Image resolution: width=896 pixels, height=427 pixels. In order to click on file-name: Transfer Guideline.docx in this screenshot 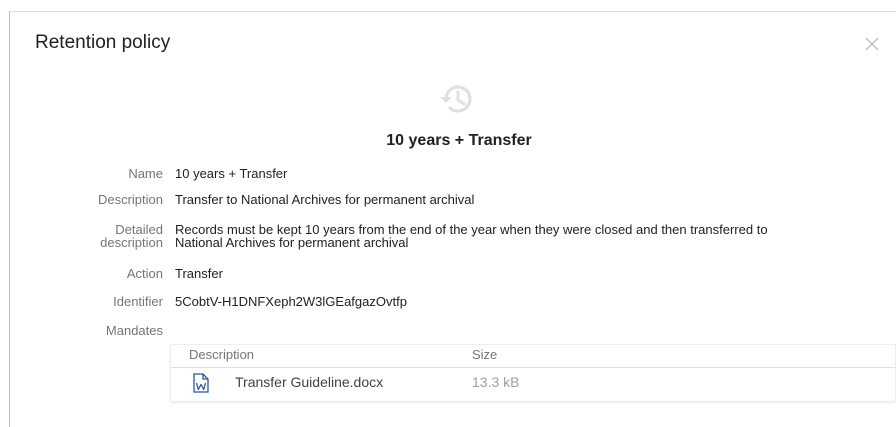, I will do `click(309, 382)`.